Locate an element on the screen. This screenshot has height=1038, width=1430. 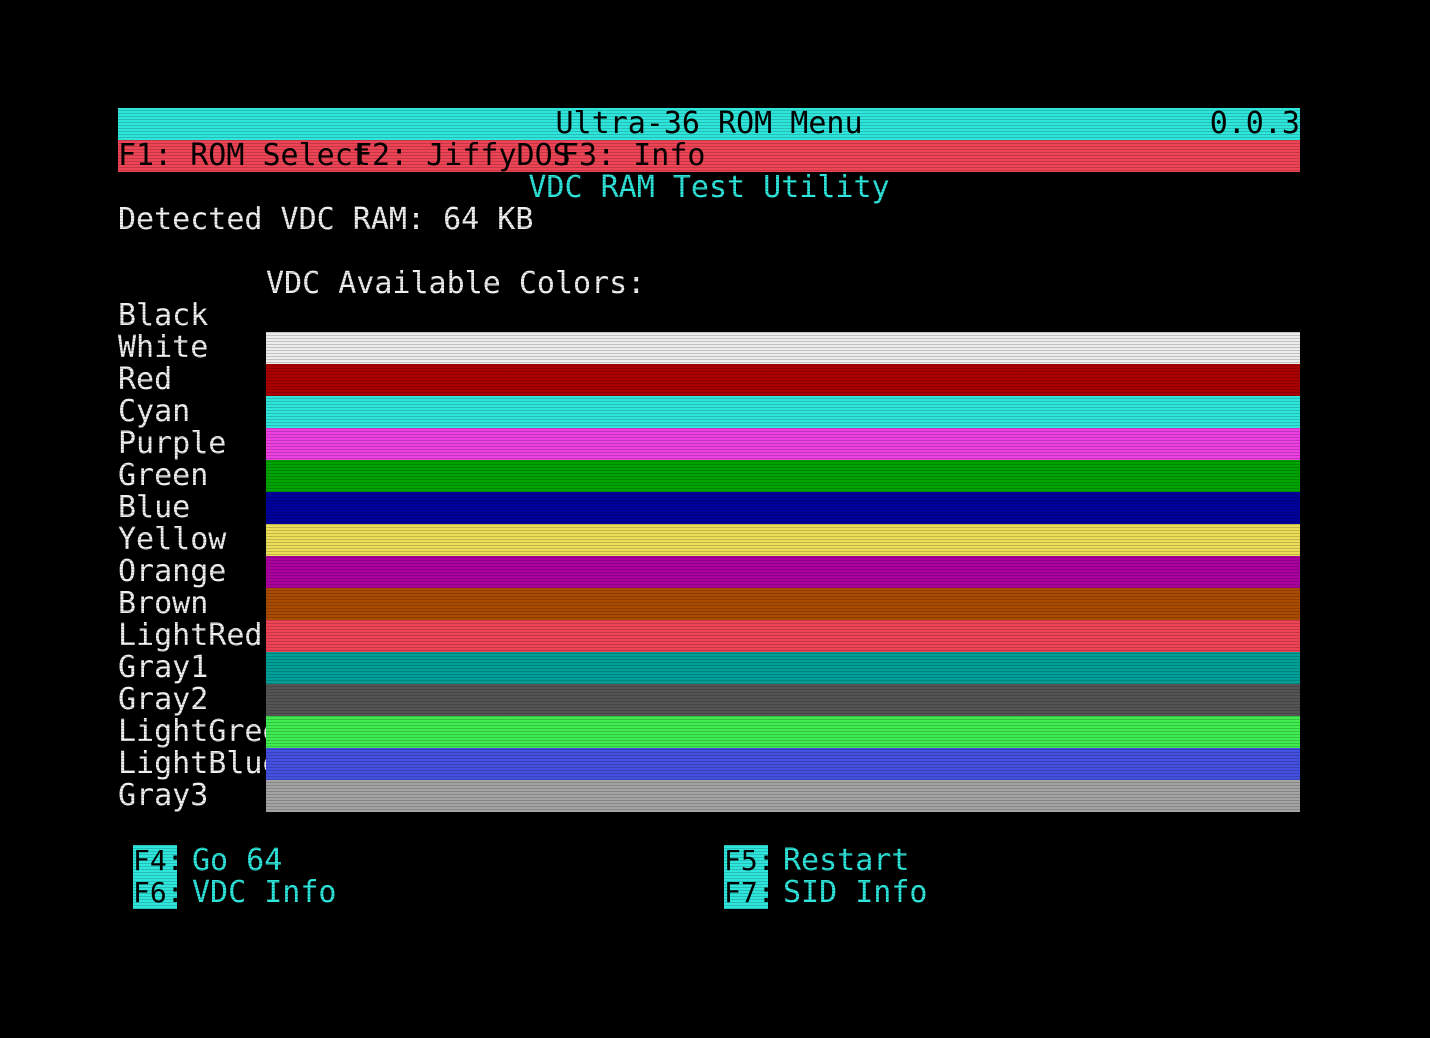
color-swatch-cyan is located at coordinates (783, 412).